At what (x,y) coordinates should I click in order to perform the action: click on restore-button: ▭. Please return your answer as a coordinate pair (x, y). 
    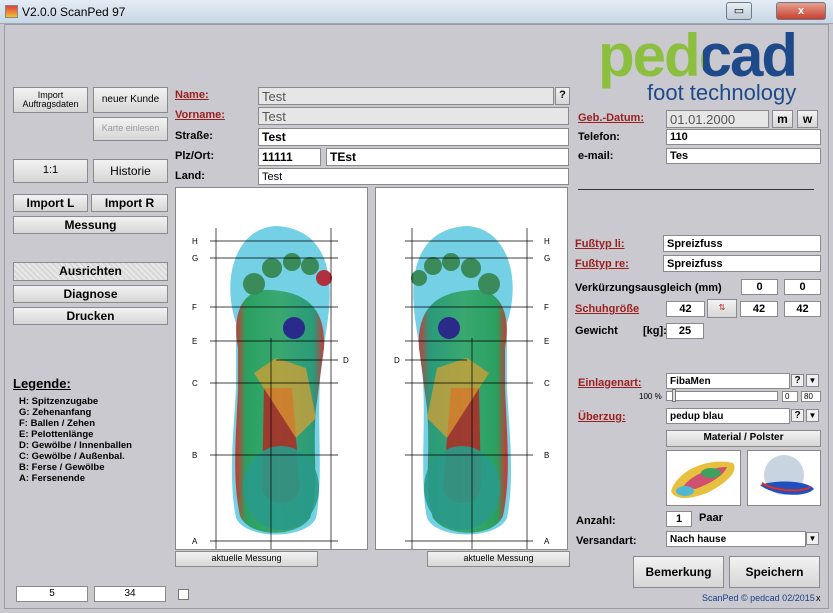
    Looking at the image, I should click on (739, 11).